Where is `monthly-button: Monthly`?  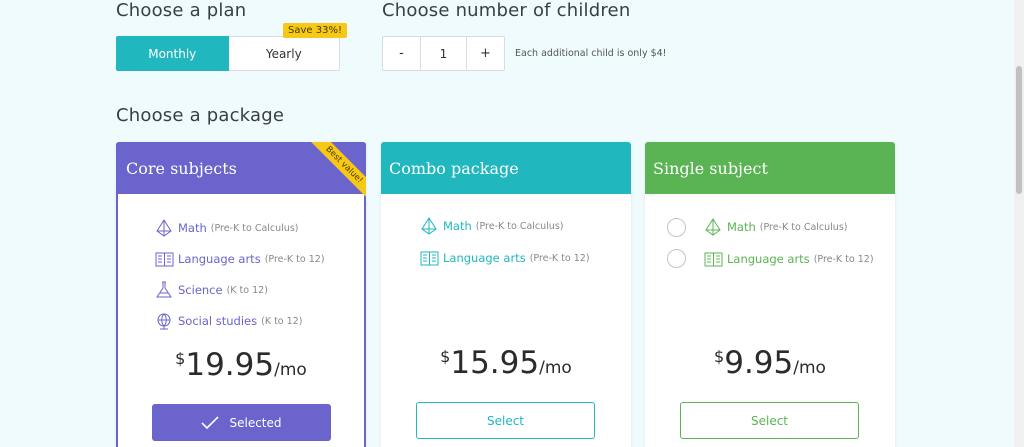 monthly-button: Monthly is located at coordinates (172, 53).